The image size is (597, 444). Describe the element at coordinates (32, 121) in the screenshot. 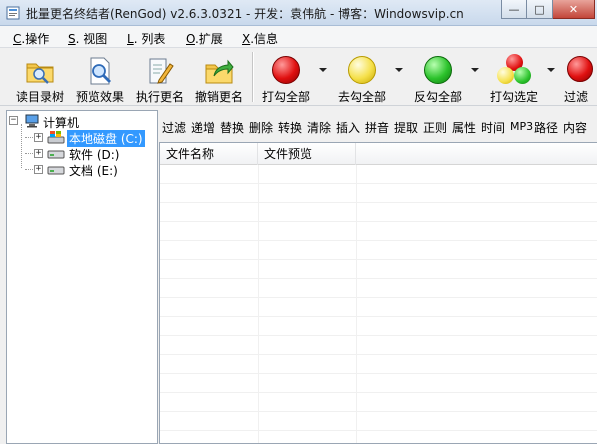

I see `computer-icon` at that location.